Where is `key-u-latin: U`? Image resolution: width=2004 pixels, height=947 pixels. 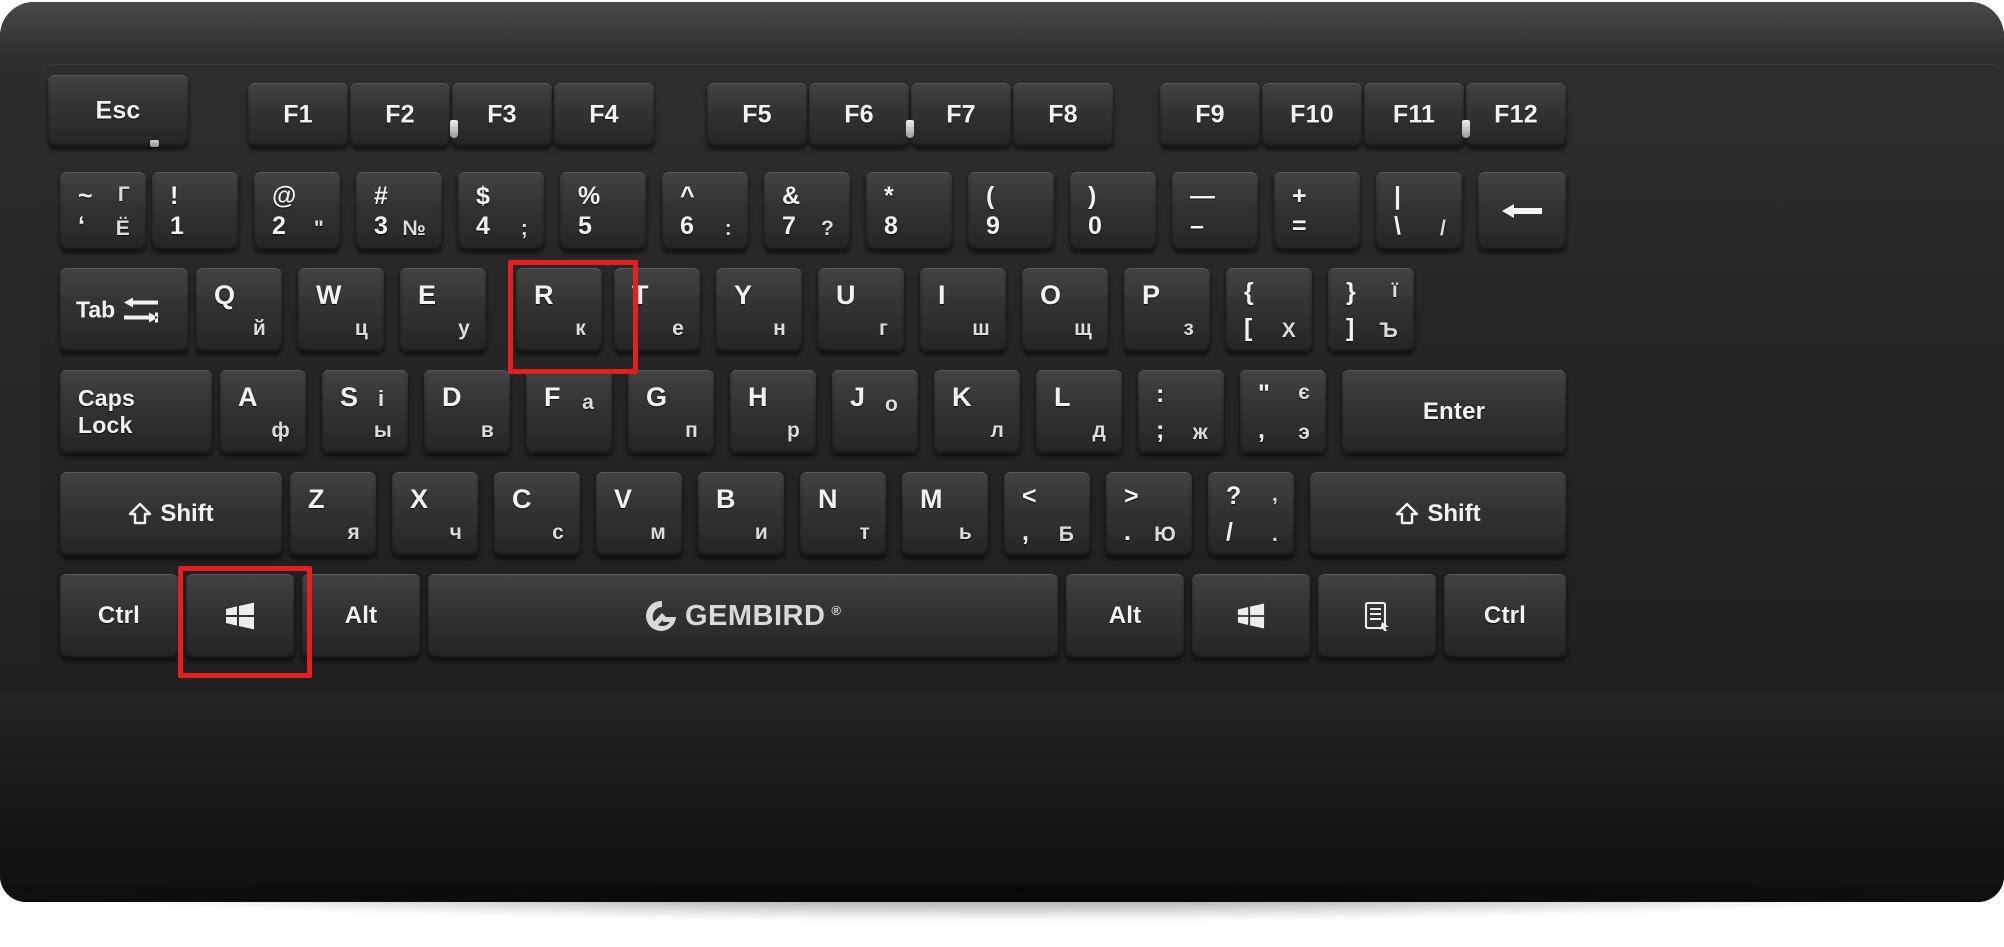
key-u-latin: U is located at coordinates (846, 295).